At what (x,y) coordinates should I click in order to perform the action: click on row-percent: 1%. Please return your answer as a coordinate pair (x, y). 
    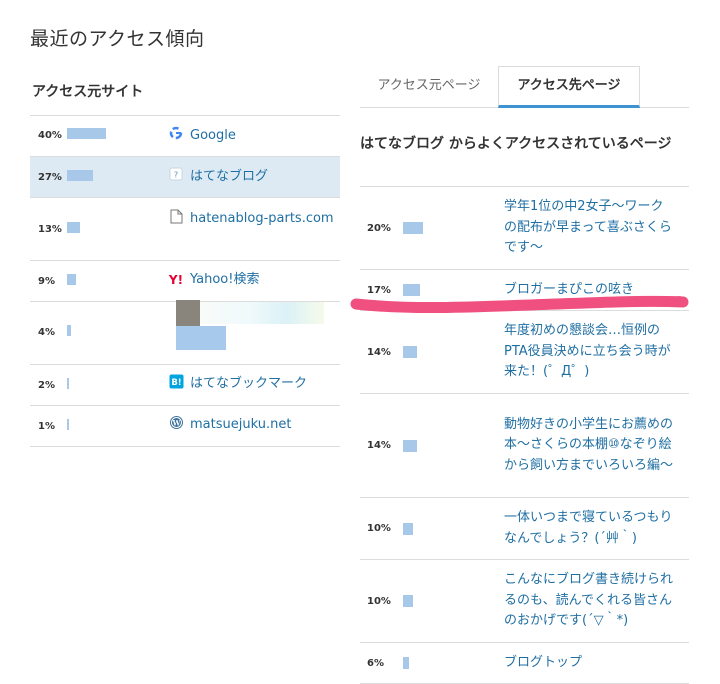
    Looking at the image, I should click on (46, 426).